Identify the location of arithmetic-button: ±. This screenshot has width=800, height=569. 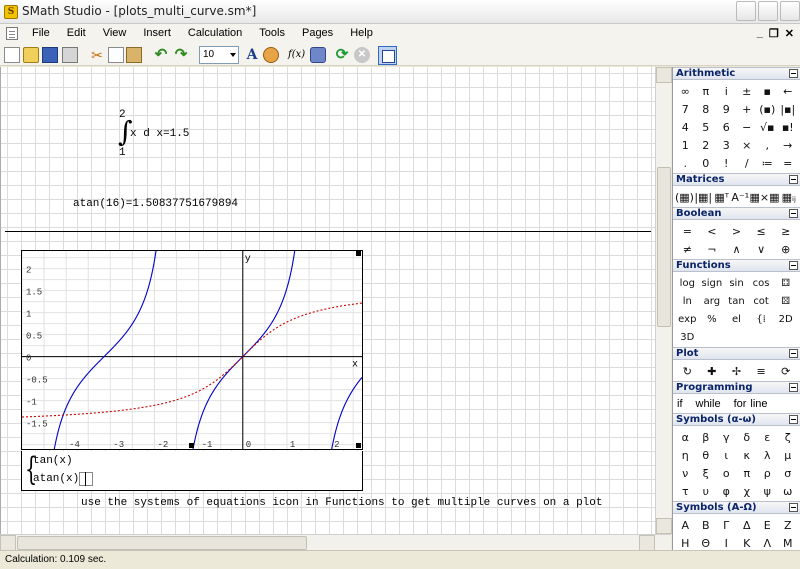
(747, 91).